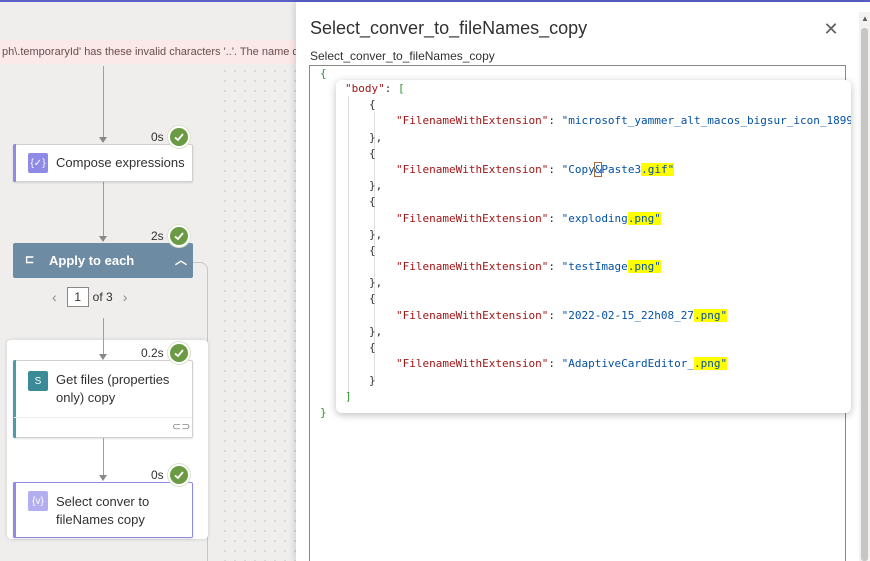 The height and width of the screenshot is (561, 870). I want to click on json-open-brace: {, so click(323, 73).